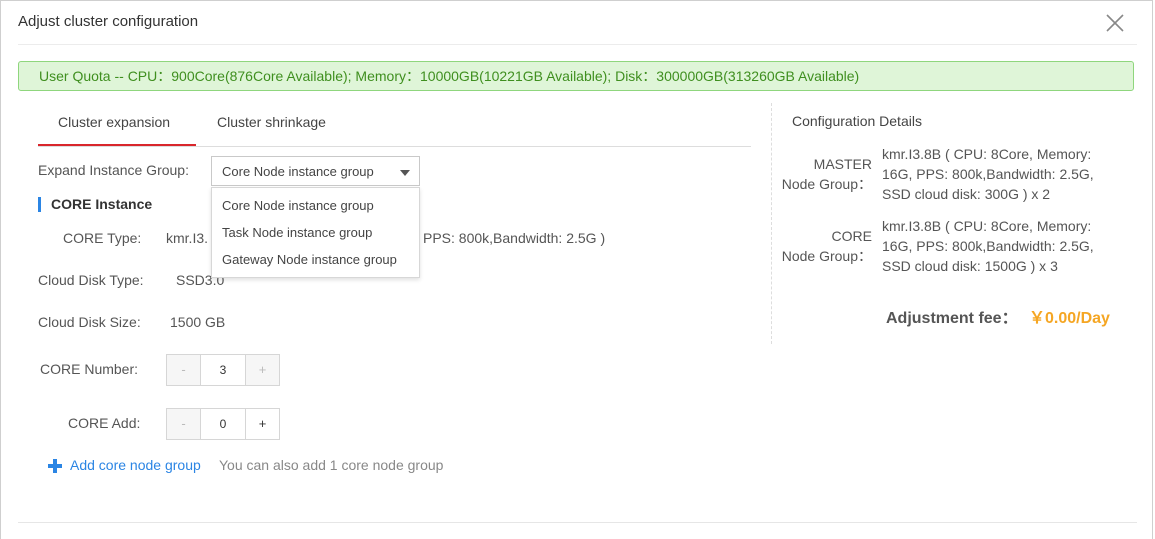 The height and width of the screenshot is (539, 1155). I want to click on master-group-name-line2: Node Group：, so click(826, 184).